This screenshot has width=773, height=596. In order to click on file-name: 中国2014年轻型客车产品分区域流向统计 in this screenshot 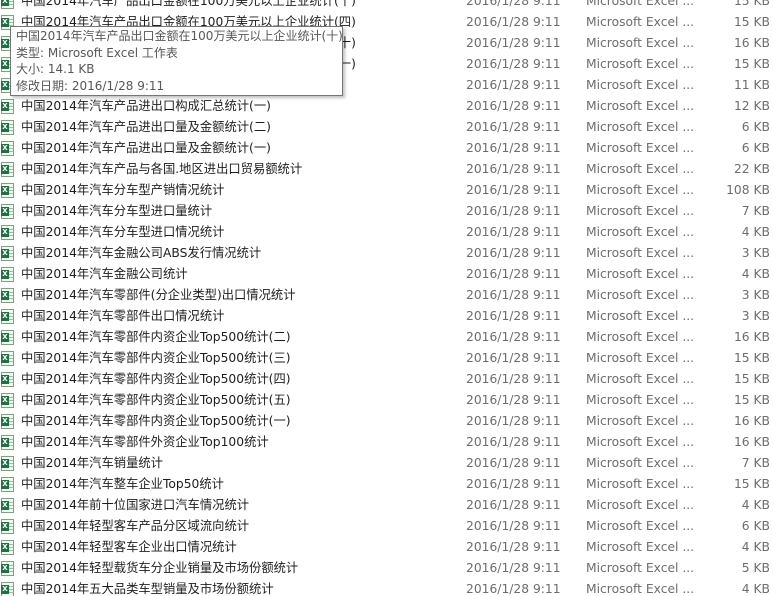, I will do `click(135, 526)`.